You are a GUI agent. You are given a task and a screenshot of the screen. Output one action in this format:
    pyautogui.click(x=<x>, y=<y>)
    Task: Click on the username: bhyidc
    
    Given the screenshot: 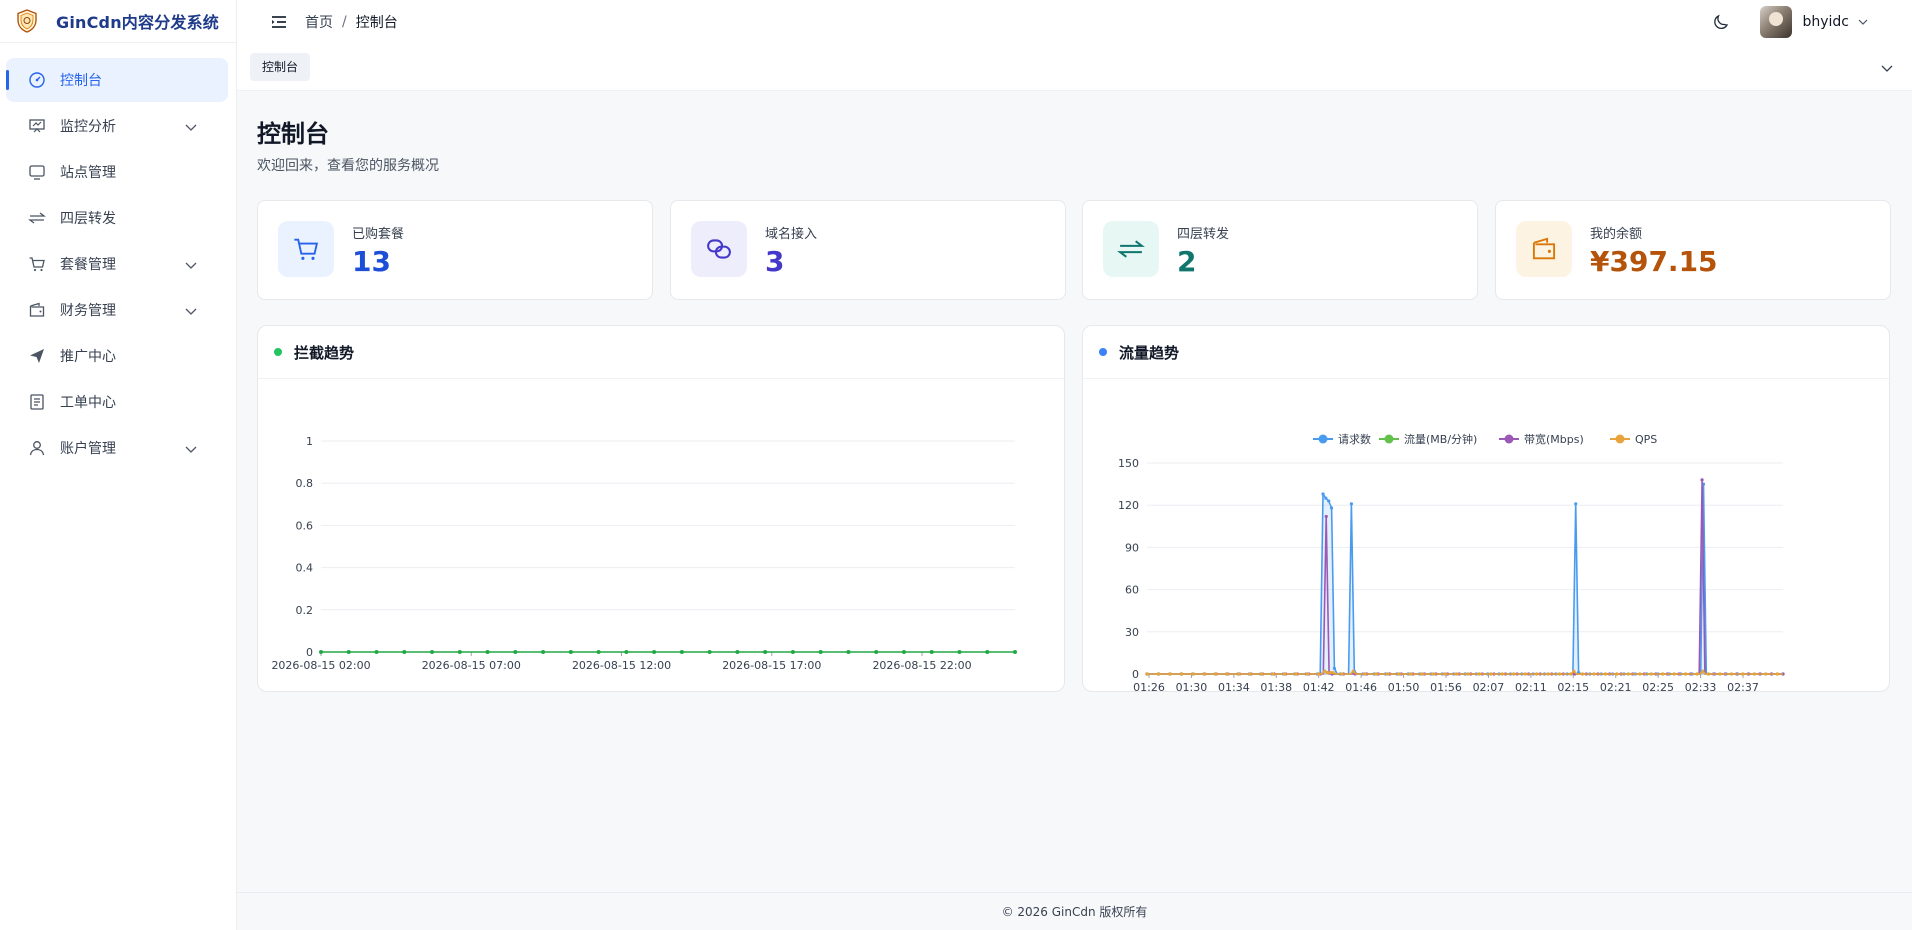 What is the action you would take?
    pyautogui.click(x=1825, y=22)
    